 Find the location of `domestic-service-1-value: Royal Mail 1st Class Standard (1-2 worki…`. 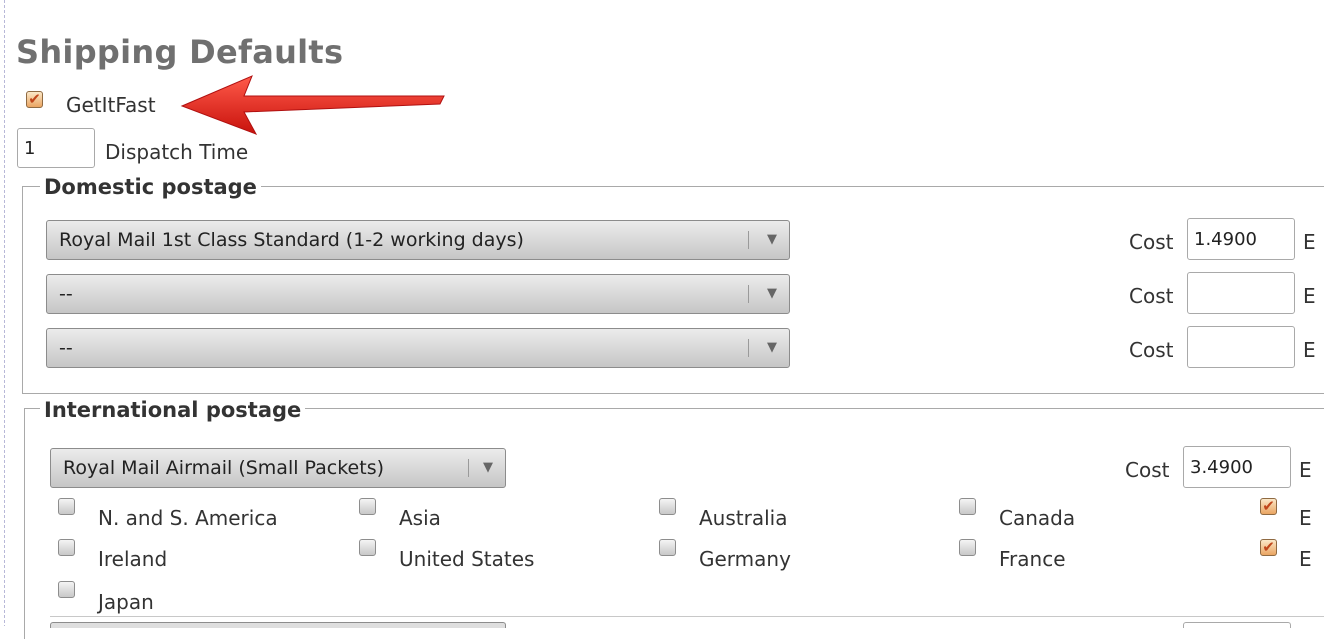

domestic-service-1-value: Royal Mail 1st Class Standard (1-2 worki… is located at coordinates (291, 240).